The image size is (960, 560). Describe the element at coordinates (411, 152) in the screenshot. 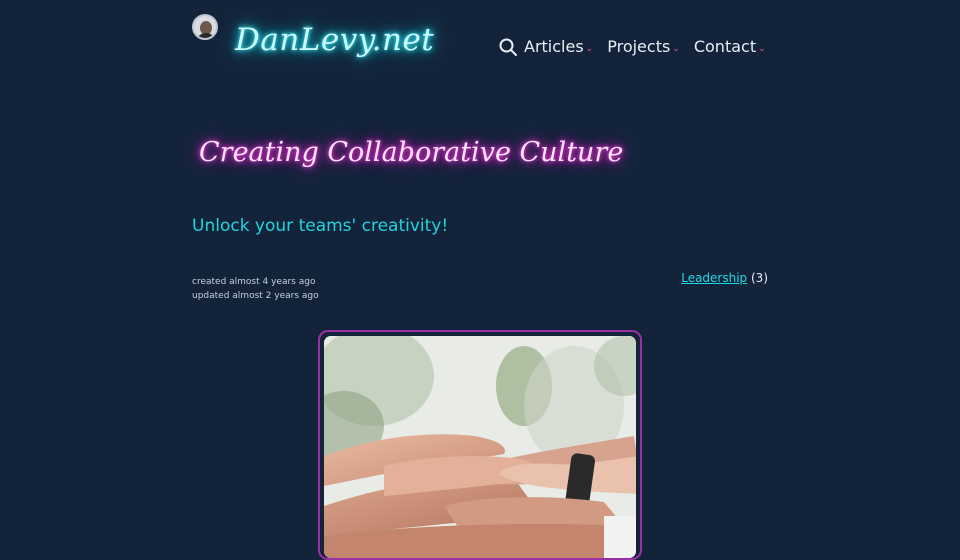

I see `page-title: Creating Collaborative Culture` at that location.